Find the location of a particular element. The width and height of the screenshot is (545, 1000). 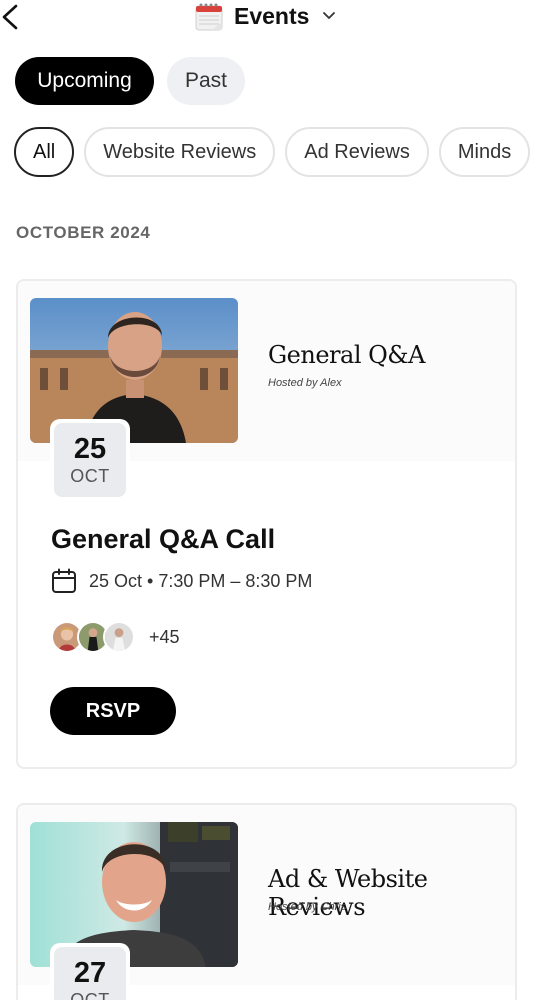

page-title-dropdown: Events is located at coordinates (265, 16).